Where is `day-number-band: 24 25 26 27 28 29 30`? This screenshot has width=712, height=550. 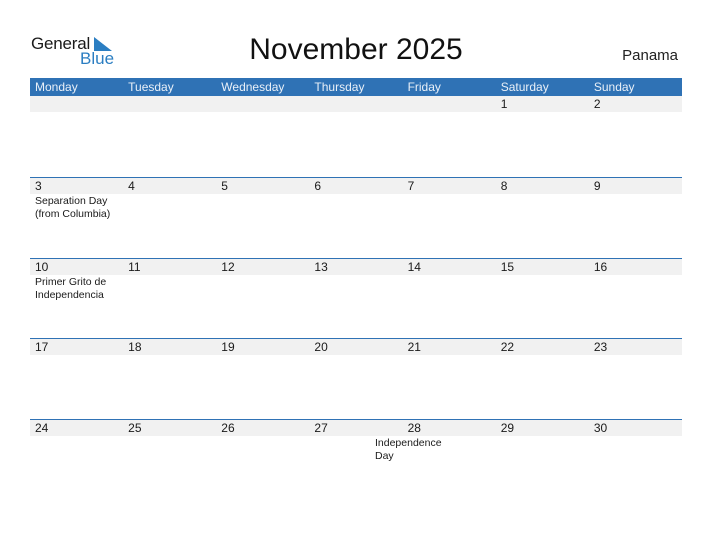 day-number-band: 24 25 26 27 28 29 30 is located at coordinates (356, 427).